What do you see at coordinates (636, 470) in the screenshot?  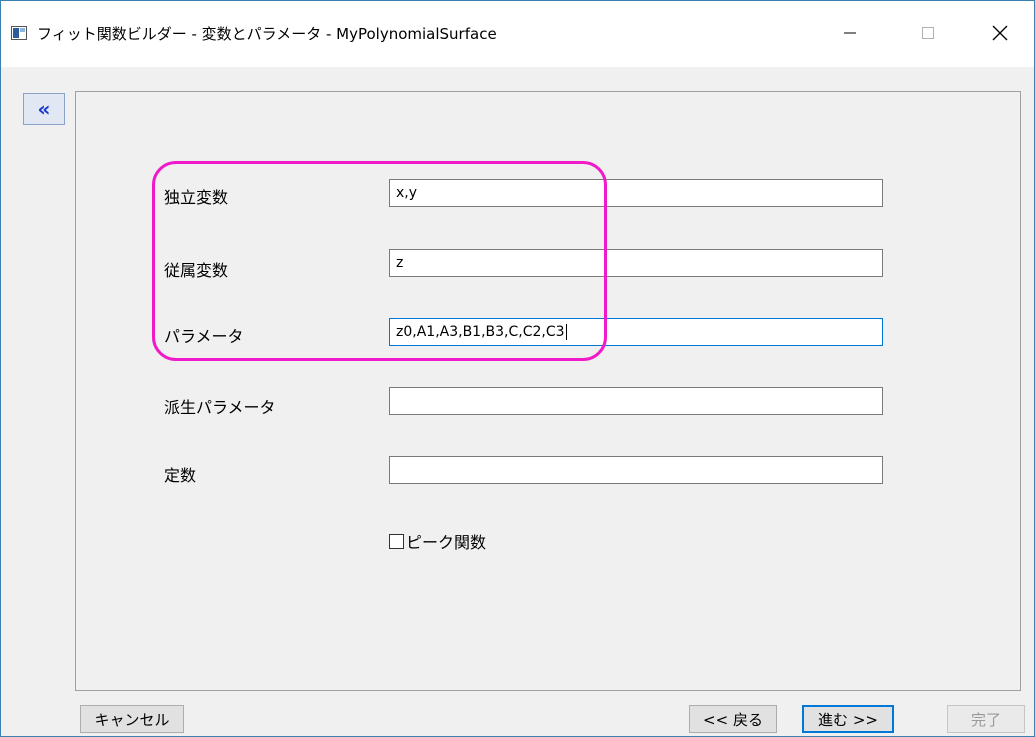 I see `constants-input` at bounding box center [636, 470].